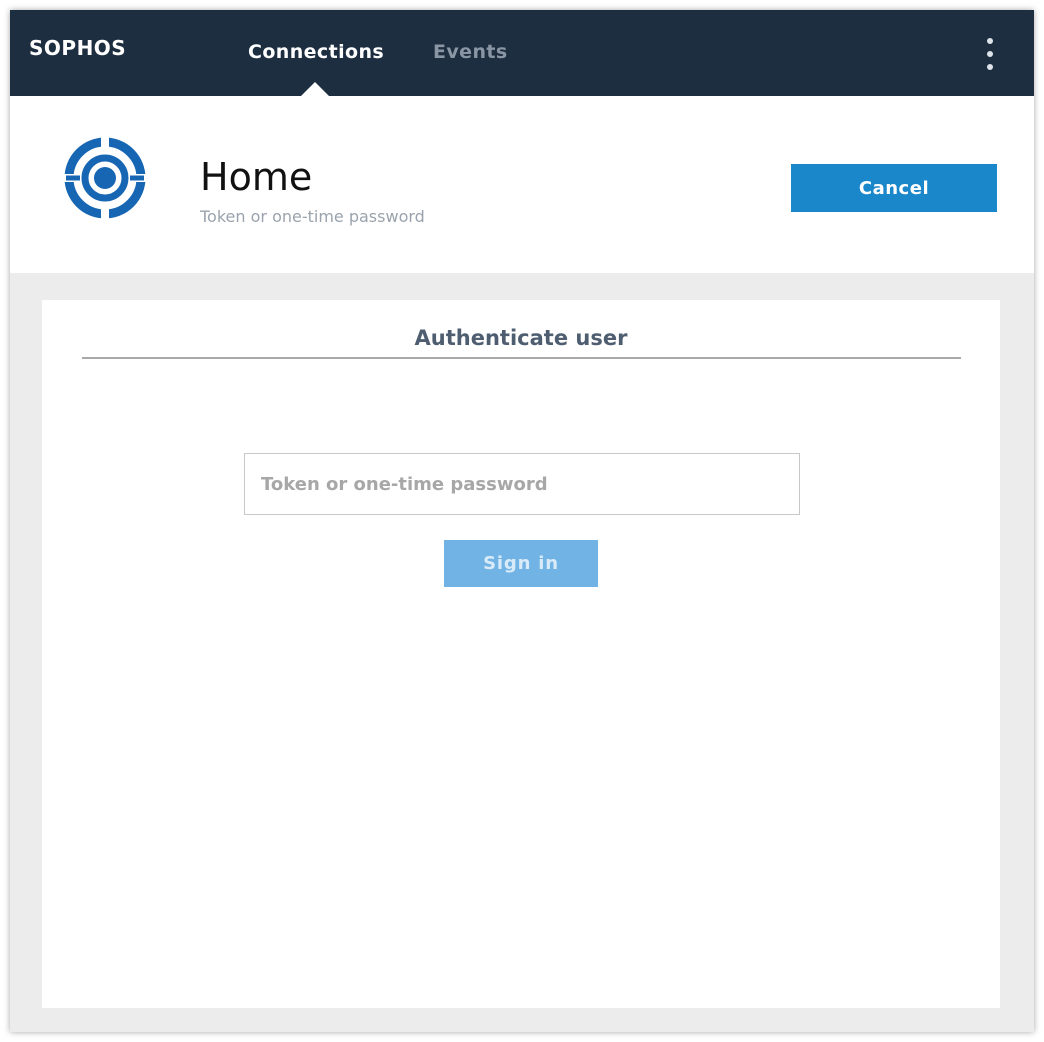 The width and height of the screenshot is (1044, 1042). I want to click on connection-title: Home, so click(256, 177).